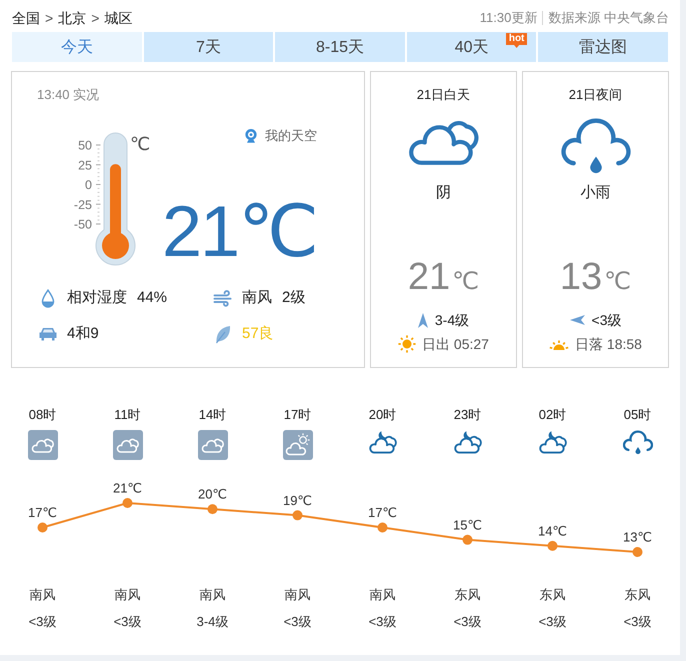 The height and width of the screenshot is (661, 686). Describe the element at coordinates (468, 415) in the screenshot. I see `hour-label: 23时` at that location.